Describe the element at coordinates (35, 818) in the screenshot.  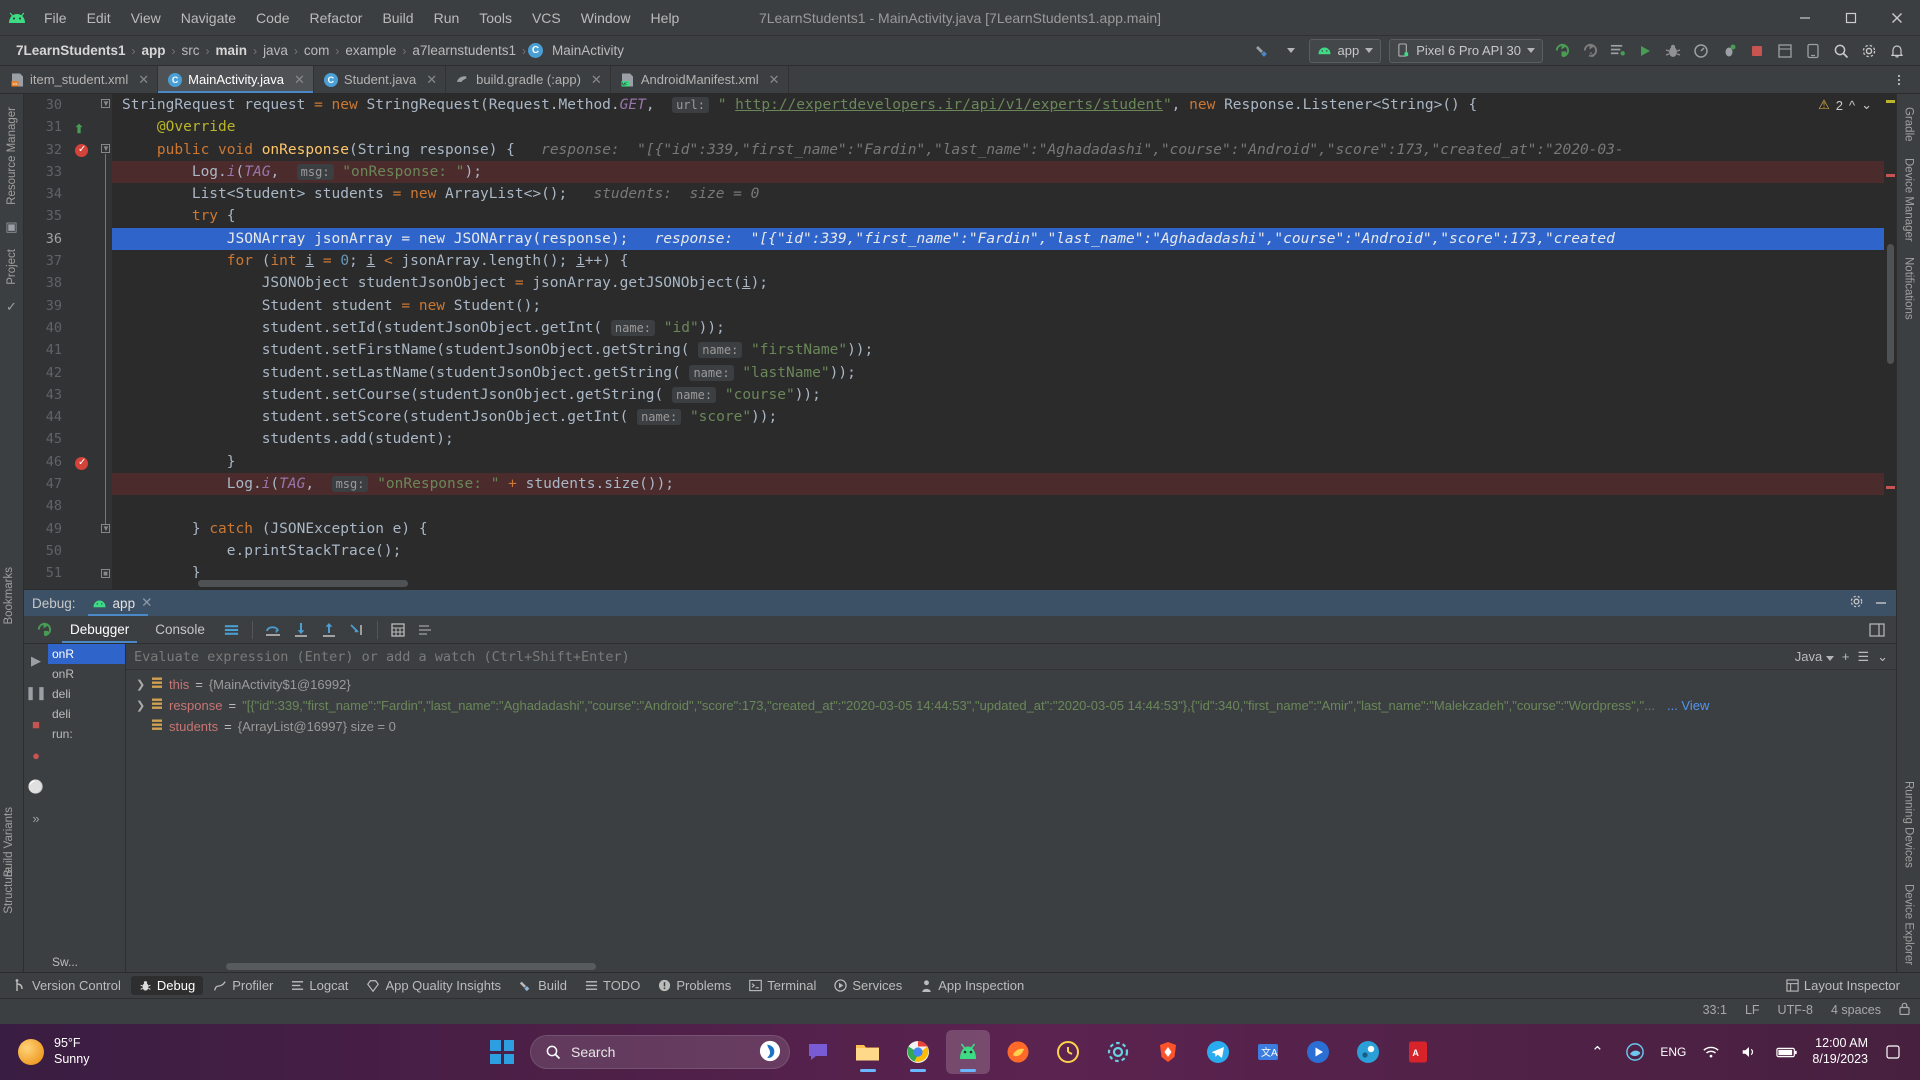
I see `more-actions-icon: »` at that location.